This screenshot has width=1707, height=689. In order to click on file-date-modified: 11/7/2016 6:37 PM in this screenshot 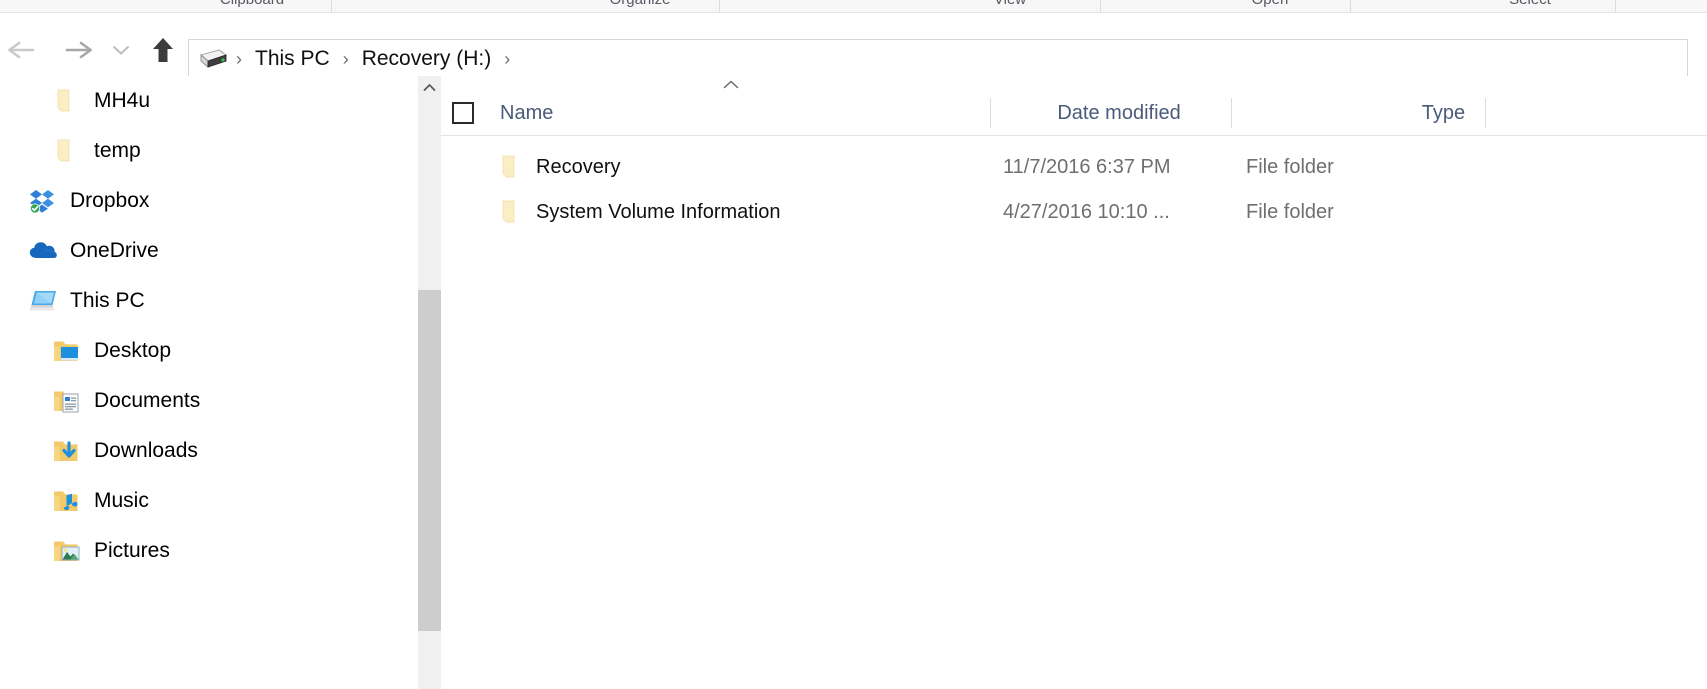, I will do `click(1087, 166)`.